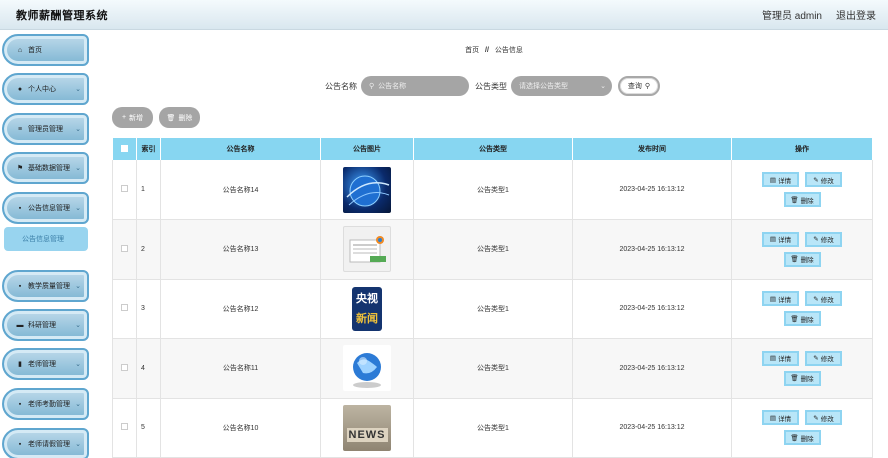 The width and height of the screenshot is (888, 458). I want to click on news-paper-image, so click(367, 249).